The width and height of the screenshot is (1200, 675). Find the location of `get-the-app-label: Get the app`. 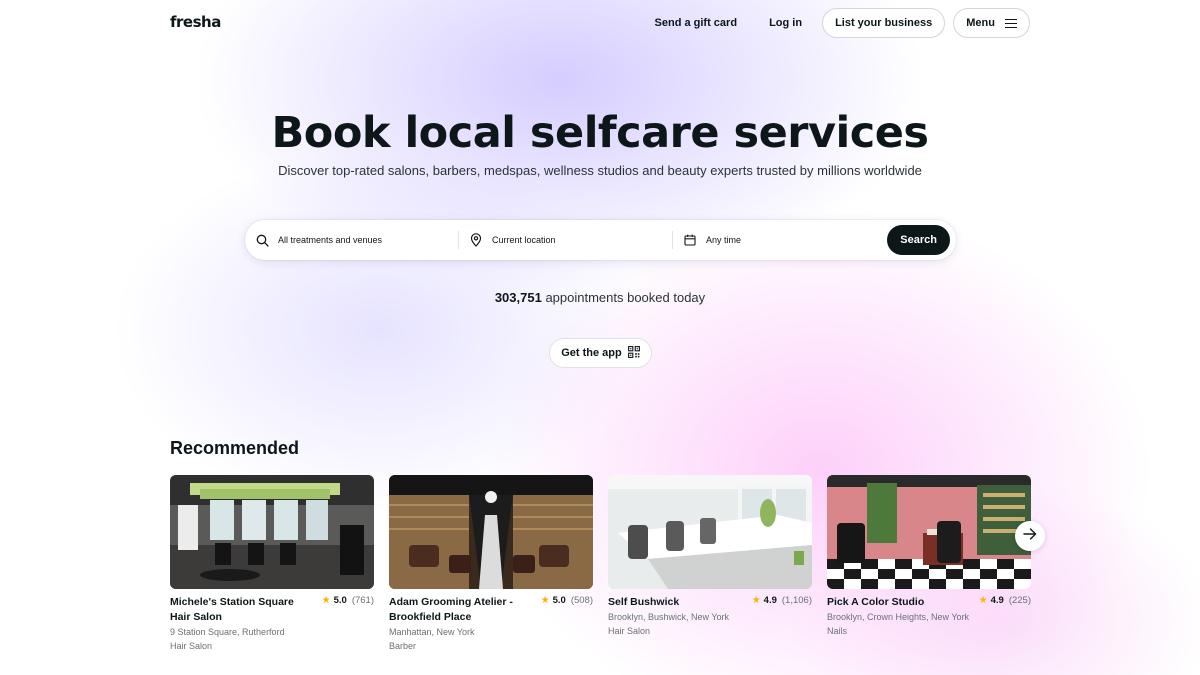

get-the-app-label: Get the app is located at coordinates (591, 353).